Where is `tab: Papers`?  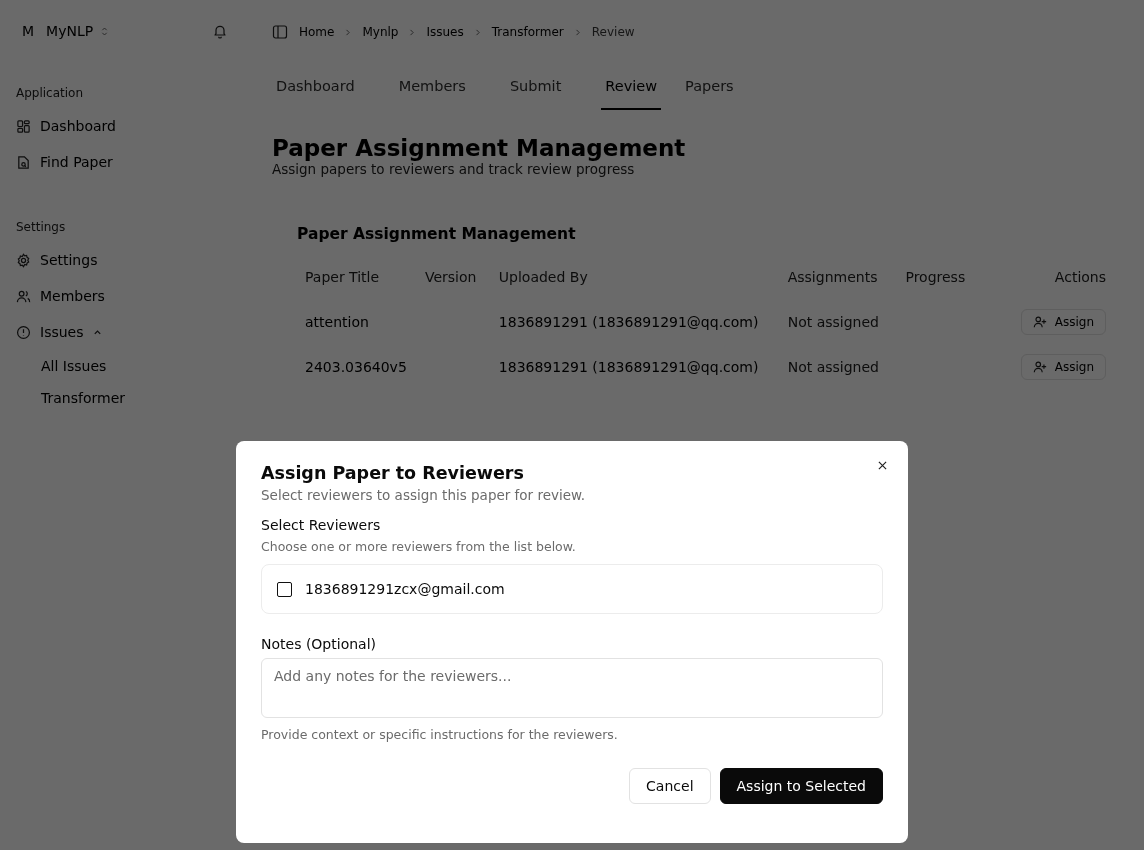 tab: Papers is located at coordinates (717, 88).